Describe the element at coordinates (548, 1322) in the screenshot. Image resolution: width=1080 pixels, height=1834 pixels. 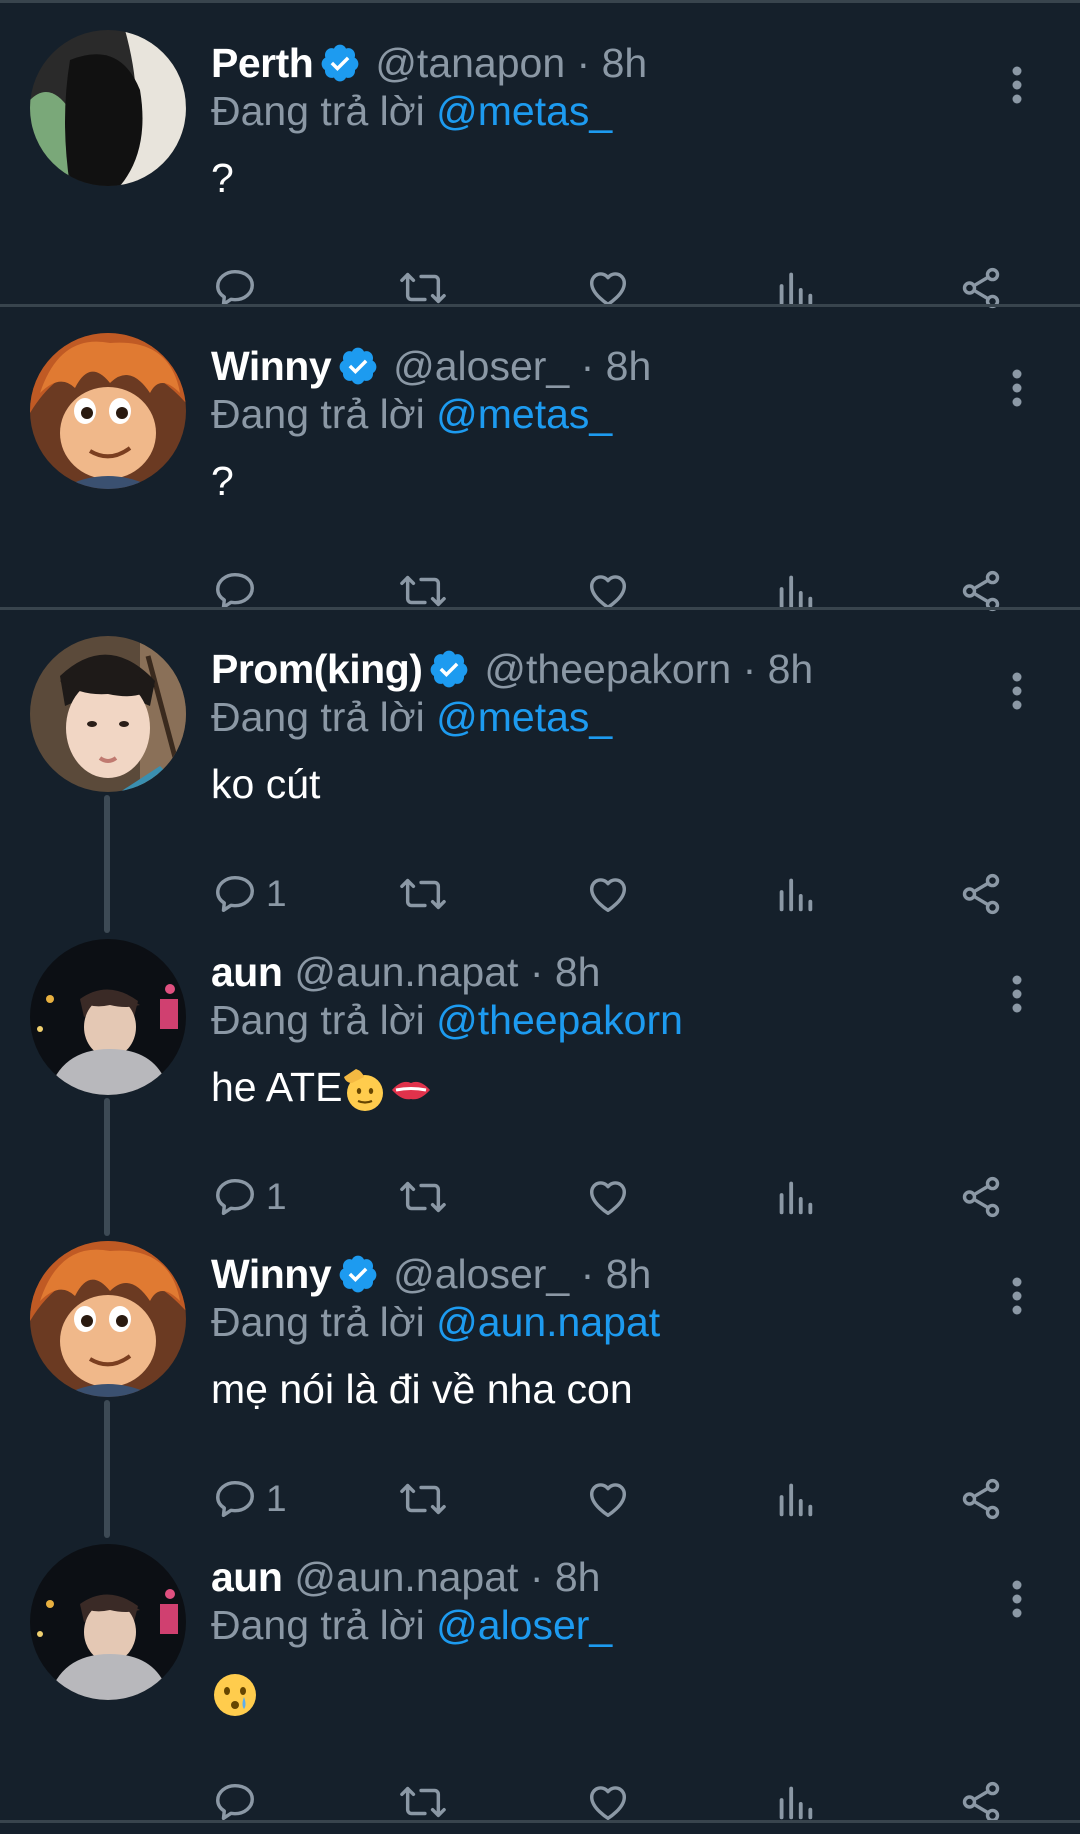
I see `mention-link: @aun.napat` at that location.